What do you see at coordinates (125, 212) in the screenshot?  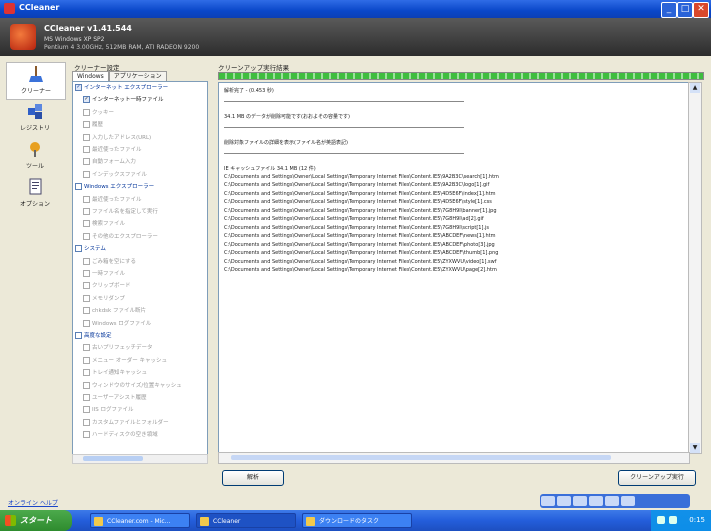 I see `tree-item-label: ファイル名を指定して実行` at bounding box center [125, 212].